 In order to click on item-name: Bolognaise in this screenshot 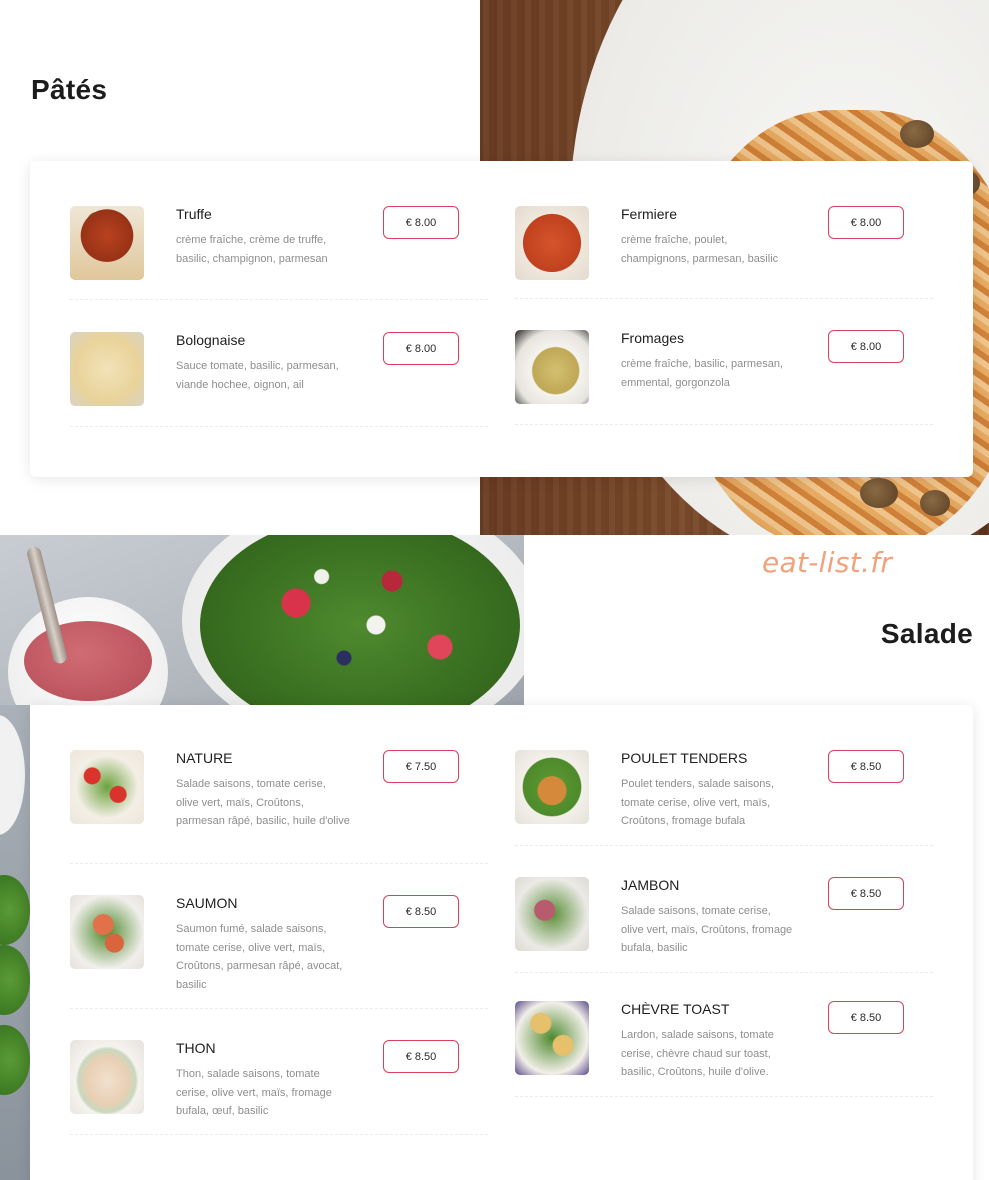, I will do `click(211, 340)`.